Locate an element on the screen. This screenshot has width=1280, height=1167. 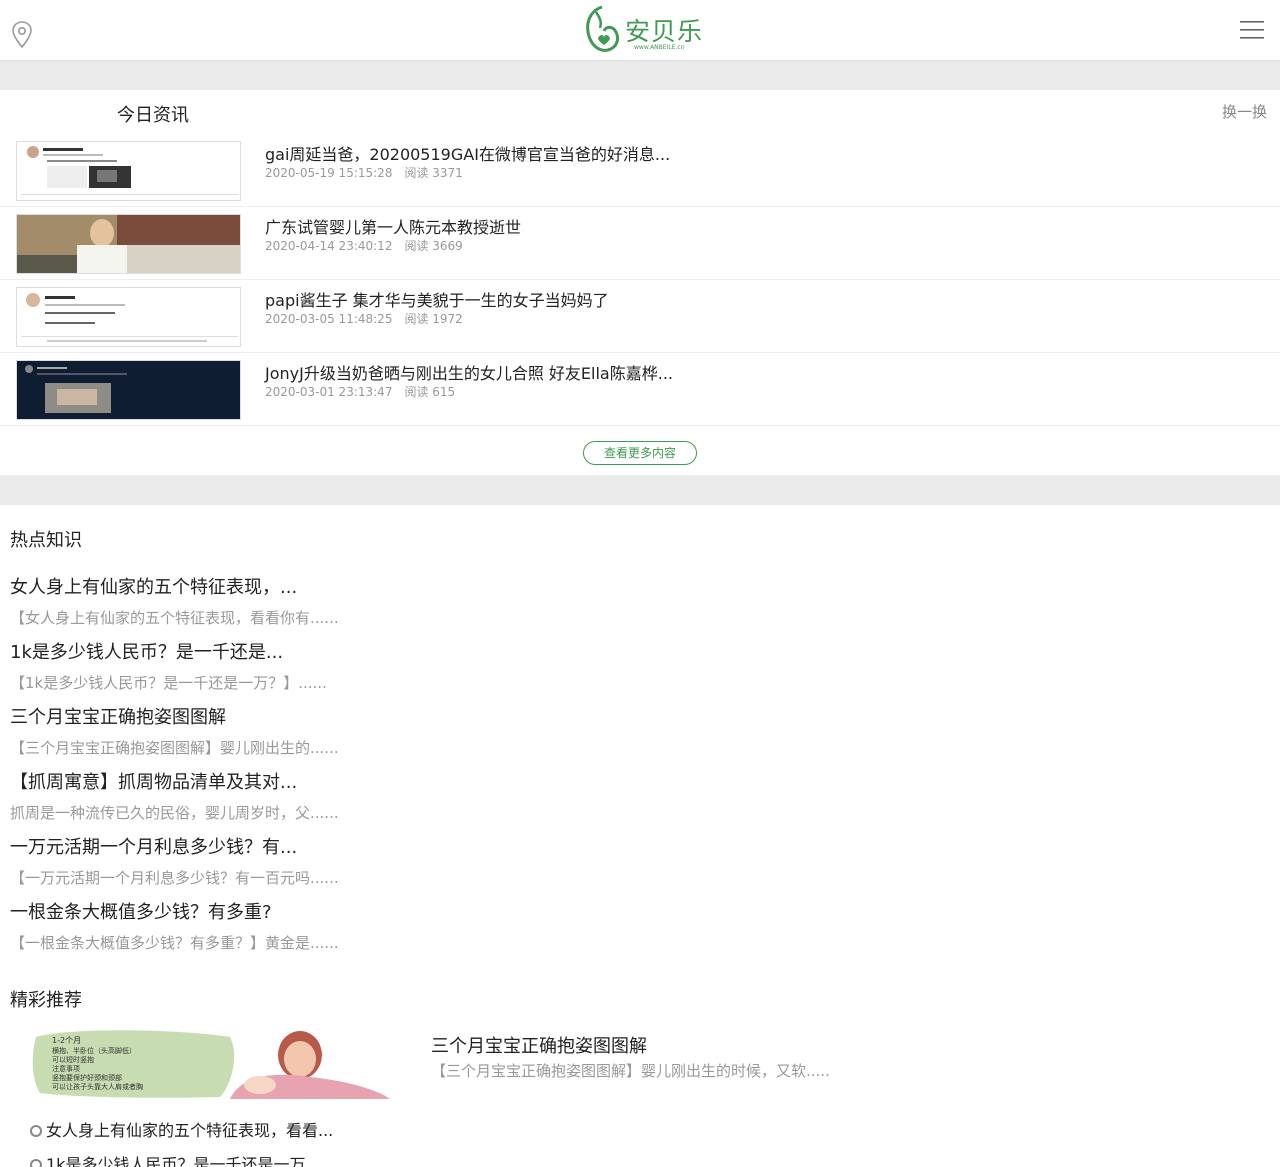
news-item-reads: 阅读 615 is located at coordinates (430, 392).